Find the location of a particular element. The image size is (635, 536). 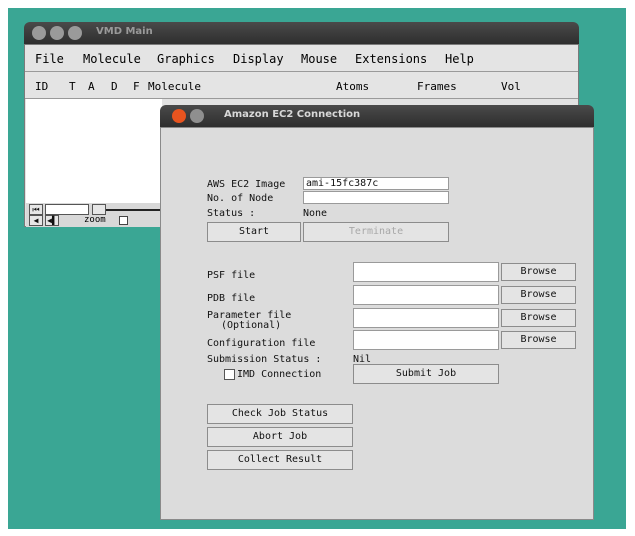

jump-start-icon: ⏮ is located at coordinates (36, 209).